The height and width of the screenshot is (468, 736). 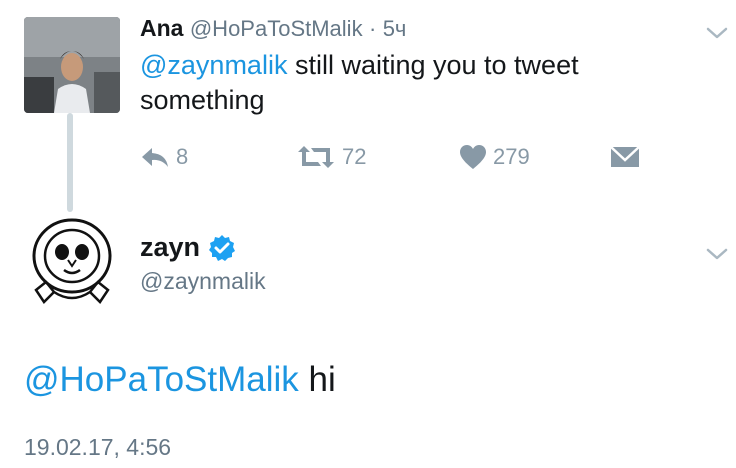 I want to click on avatar-ana, so click(x=72, y=65).